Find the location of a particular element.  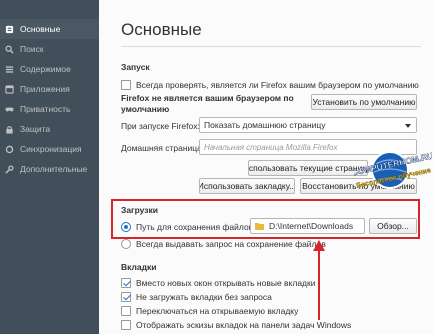

sidebar-item-applications: Приложения is located at coordinates (49, 89).